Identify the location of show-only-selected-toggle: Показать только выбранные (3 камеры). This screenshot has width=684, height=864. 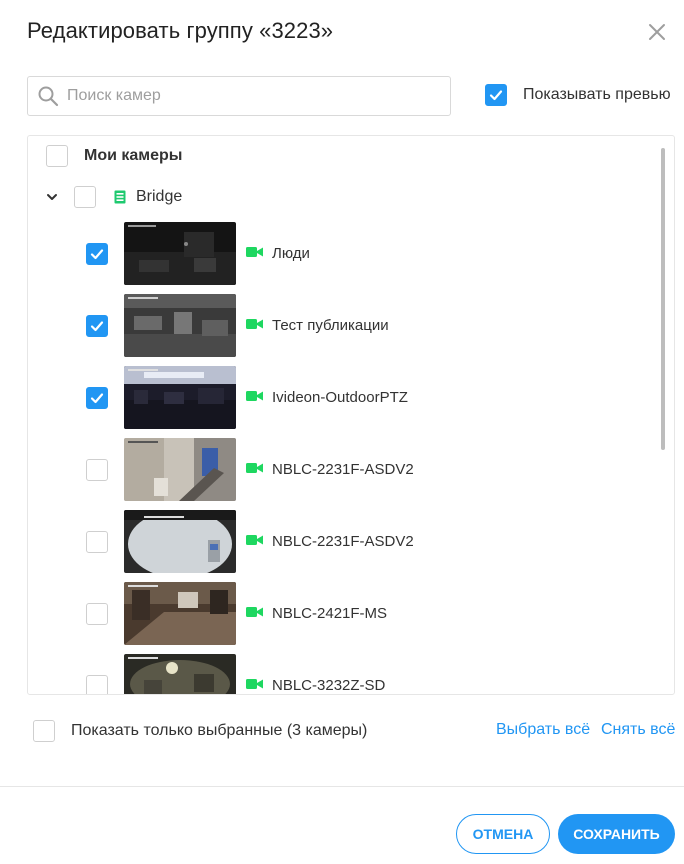
(200, 731).